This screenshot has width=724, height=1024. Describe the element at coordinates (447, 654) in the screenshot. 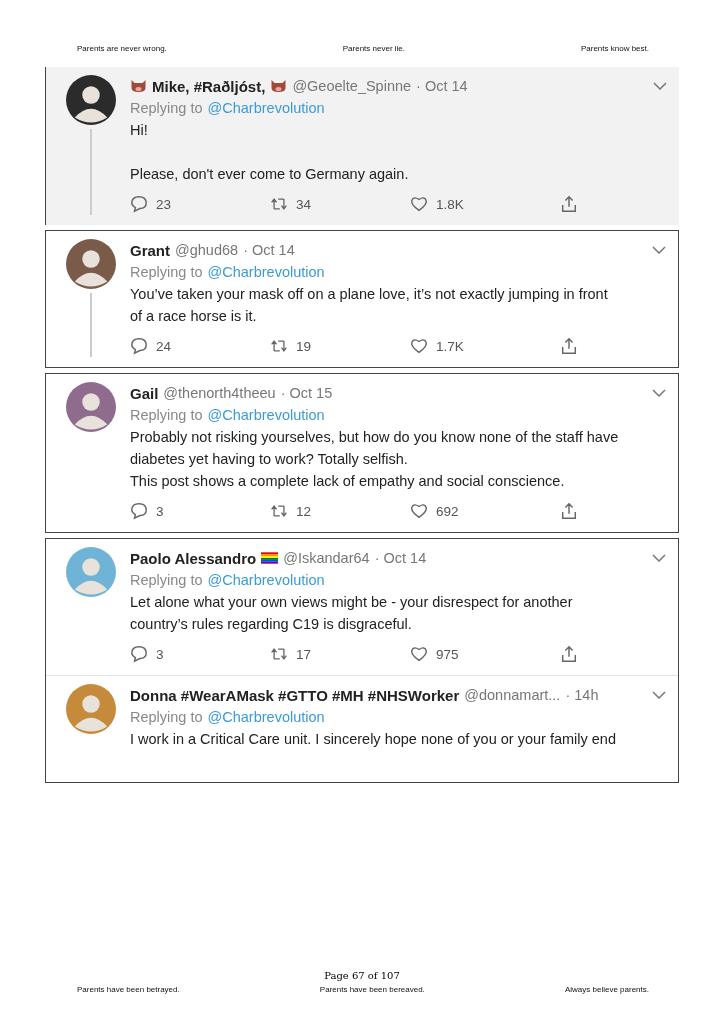

I see `like-count: 975` at that location.